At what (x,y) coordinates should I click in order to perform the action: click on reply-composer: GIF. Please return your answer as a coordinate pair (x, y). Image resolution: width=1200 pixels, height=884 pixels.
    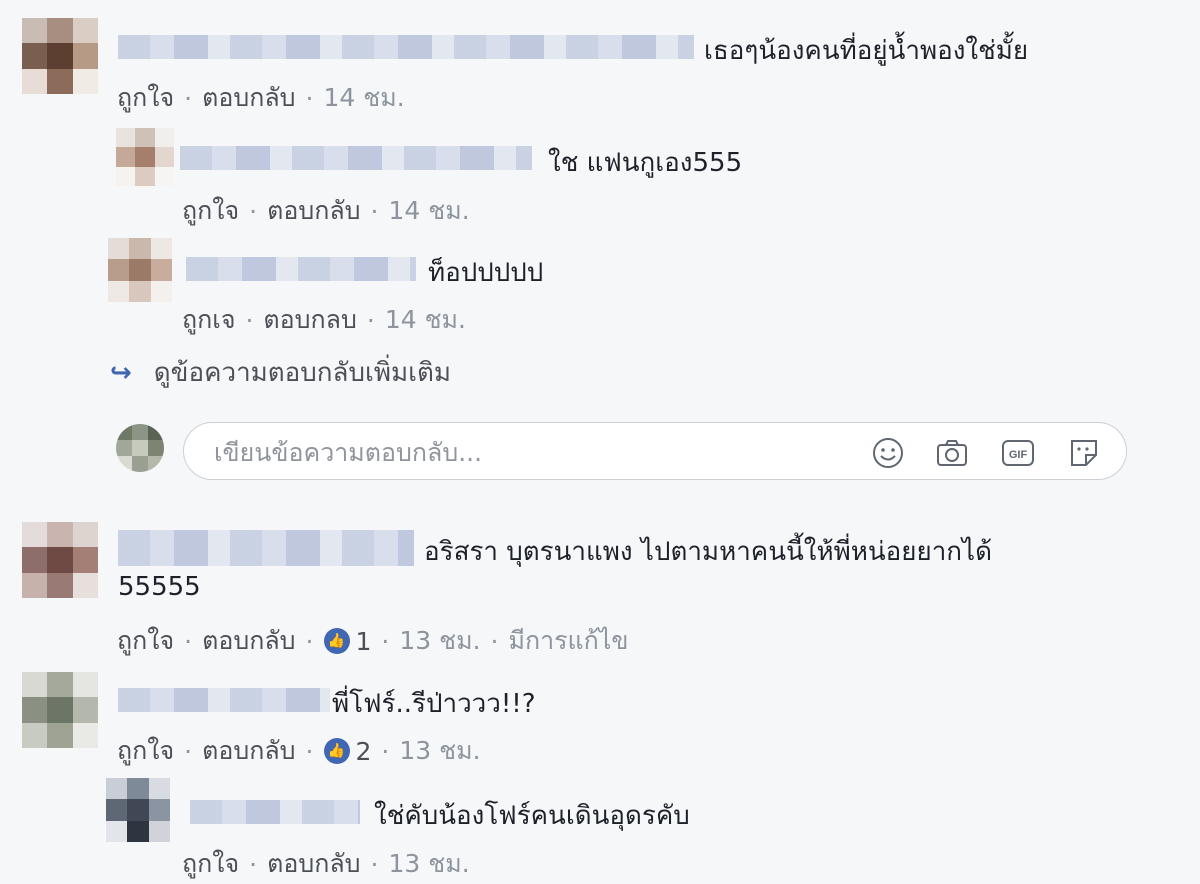
    Looking at the image, I should click on (655, 451).